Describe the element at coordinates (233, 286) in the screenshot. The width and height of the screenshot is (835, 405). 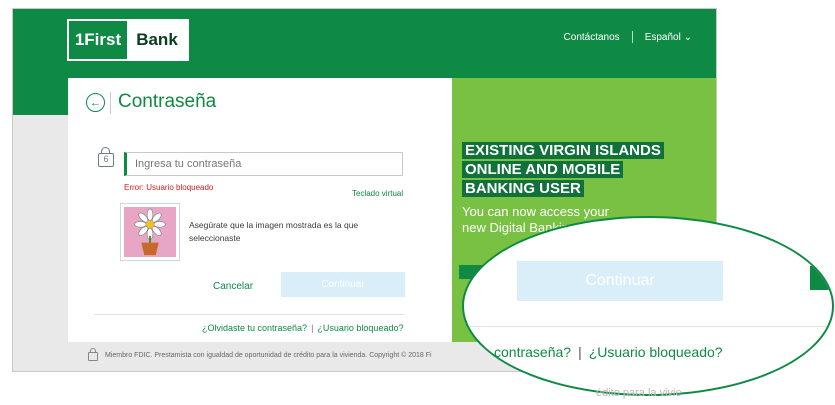
I see `cancel-button: Cancelar` at that location.